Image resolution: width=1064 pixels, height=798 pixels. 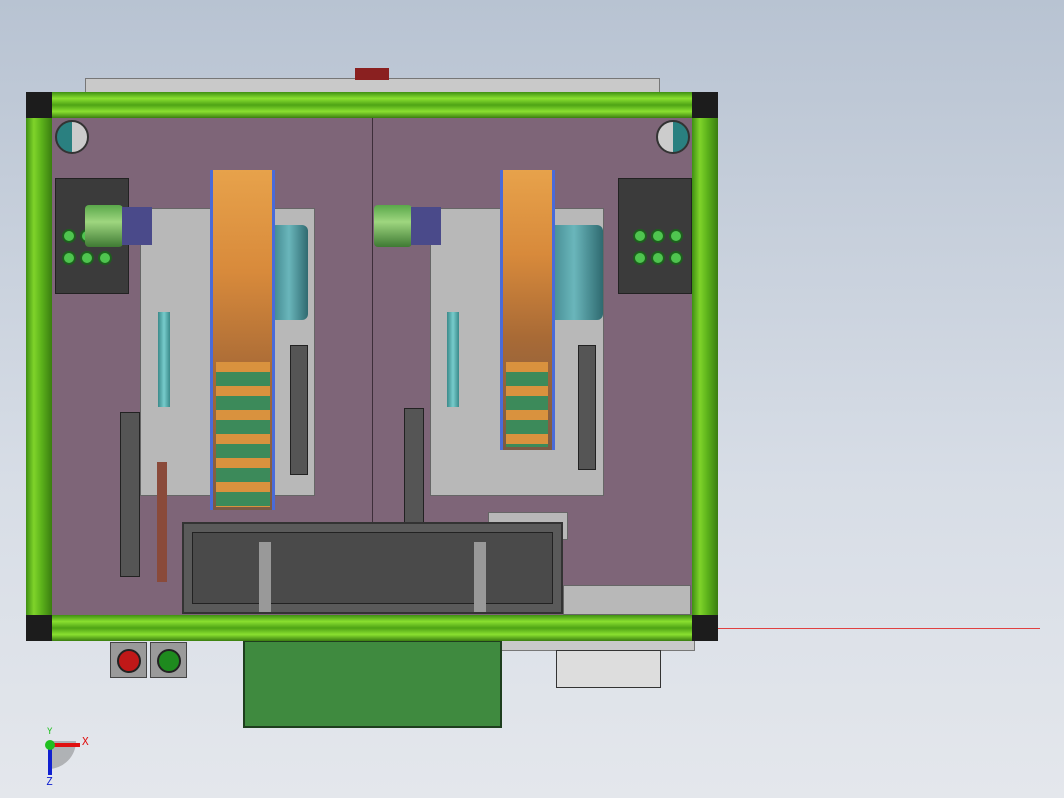 What do you see at coordinates (168, 660) in the screenshot?
I see `start-button` at bounding box center [168, 660].